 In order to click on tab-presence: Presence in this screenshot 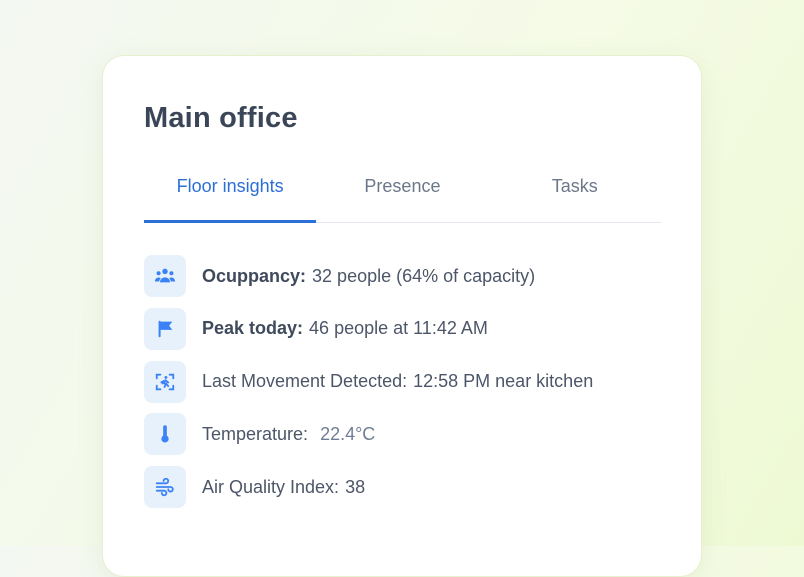, I will do `click(402, 193)`.